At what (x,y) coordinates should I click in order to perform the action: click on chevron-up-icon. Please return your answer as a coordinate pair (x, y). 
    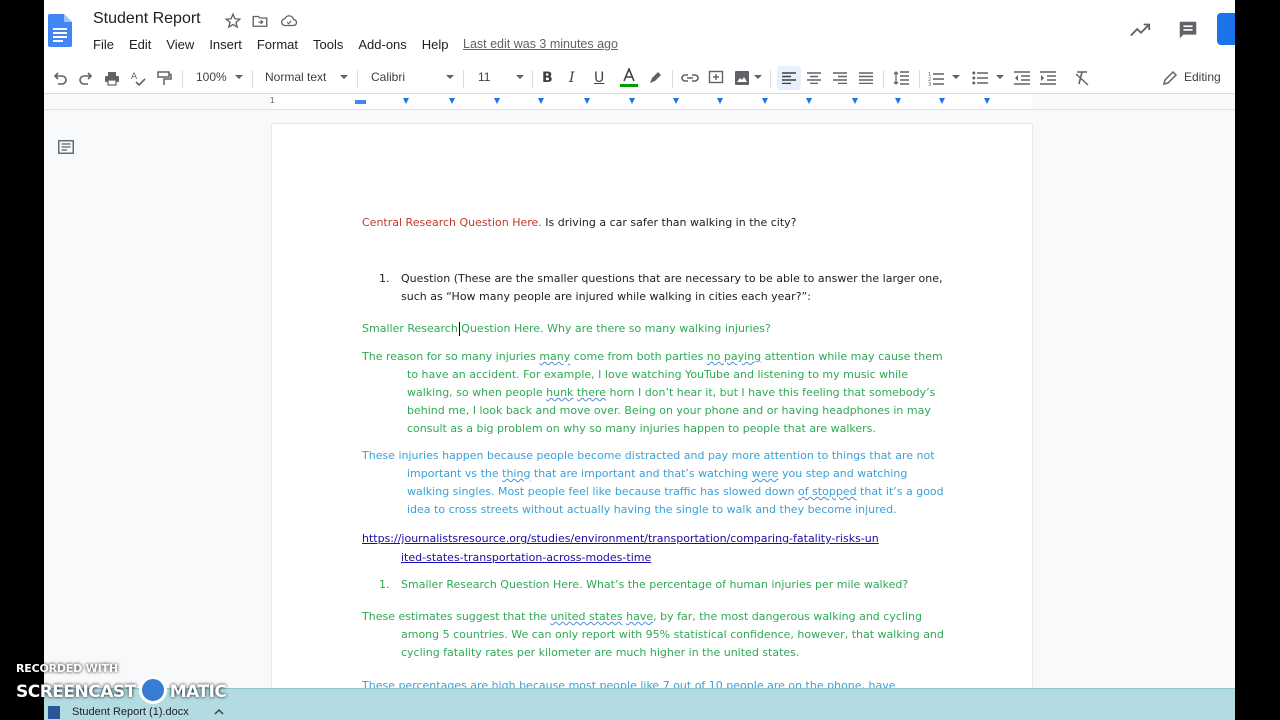
    Looking at the image, I should click on (219, 712).